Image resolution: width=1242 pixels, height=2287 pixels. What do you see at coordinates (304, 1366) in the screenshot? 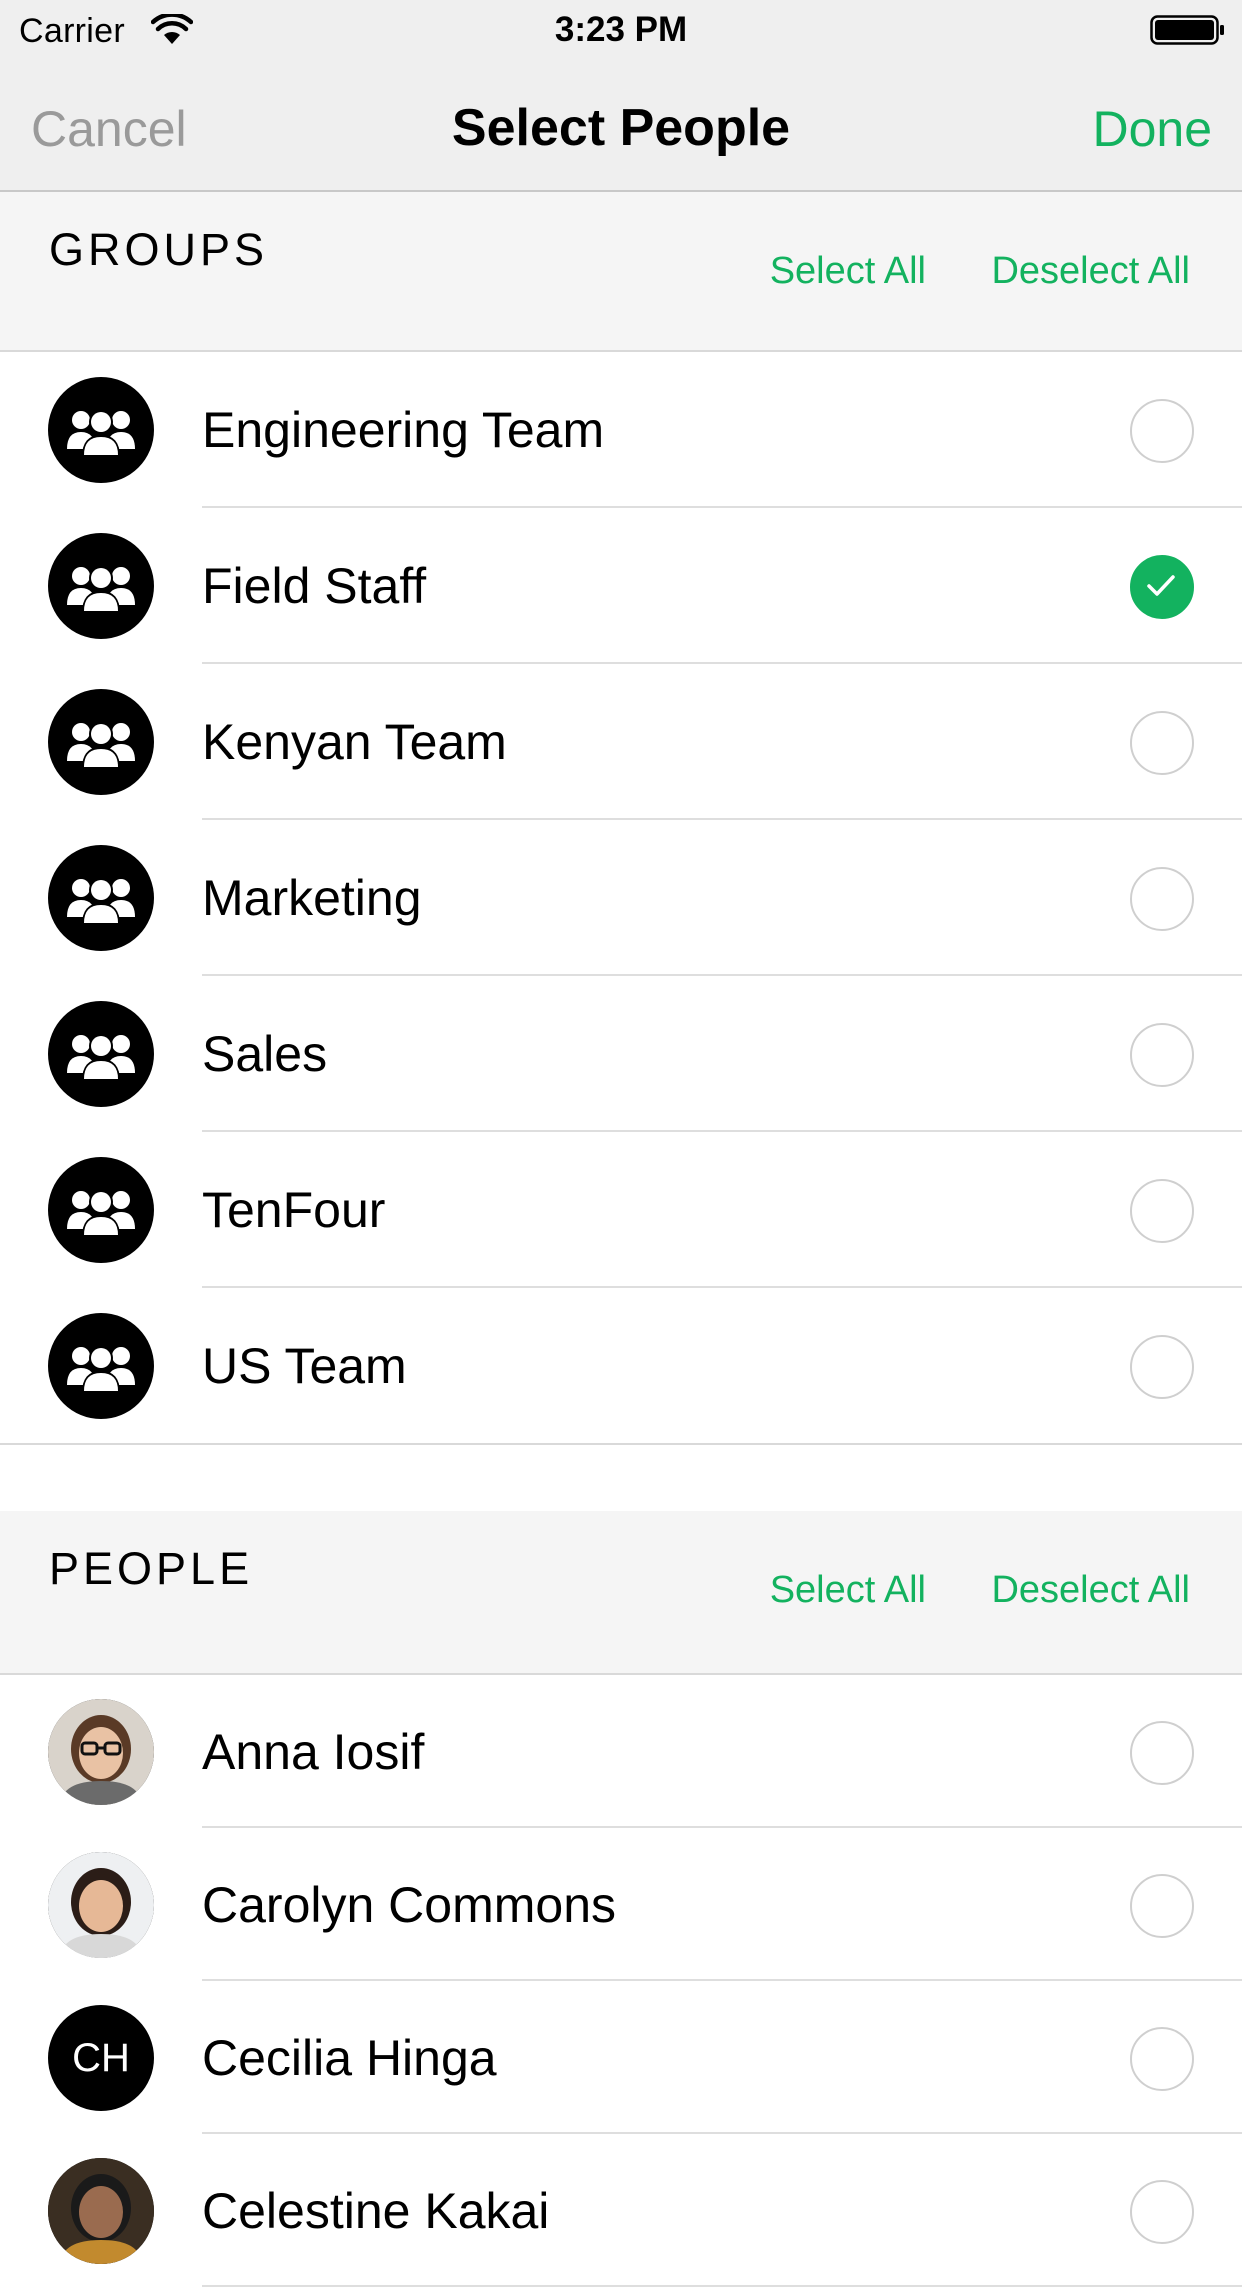
I see `group-name-label: US Team` at bounding box center [304, 1366].